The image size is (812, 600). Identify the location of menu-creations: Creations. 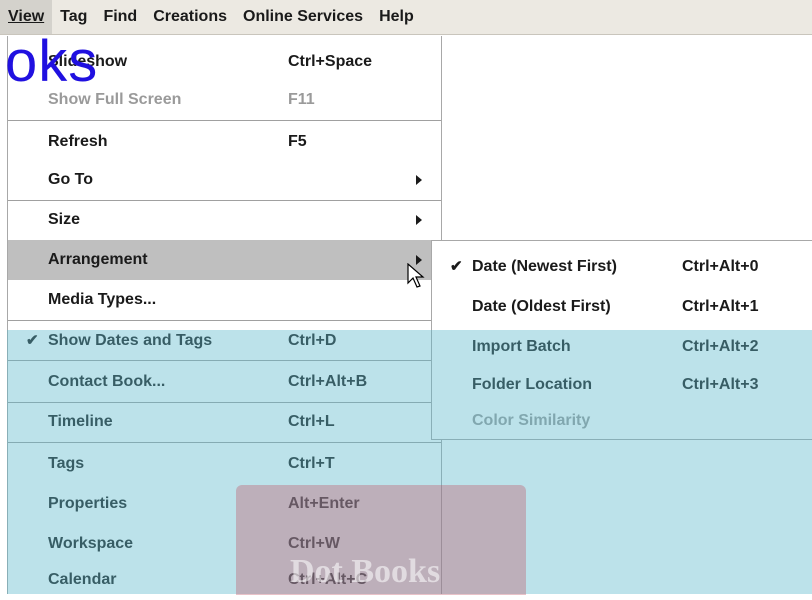
(190, 17).